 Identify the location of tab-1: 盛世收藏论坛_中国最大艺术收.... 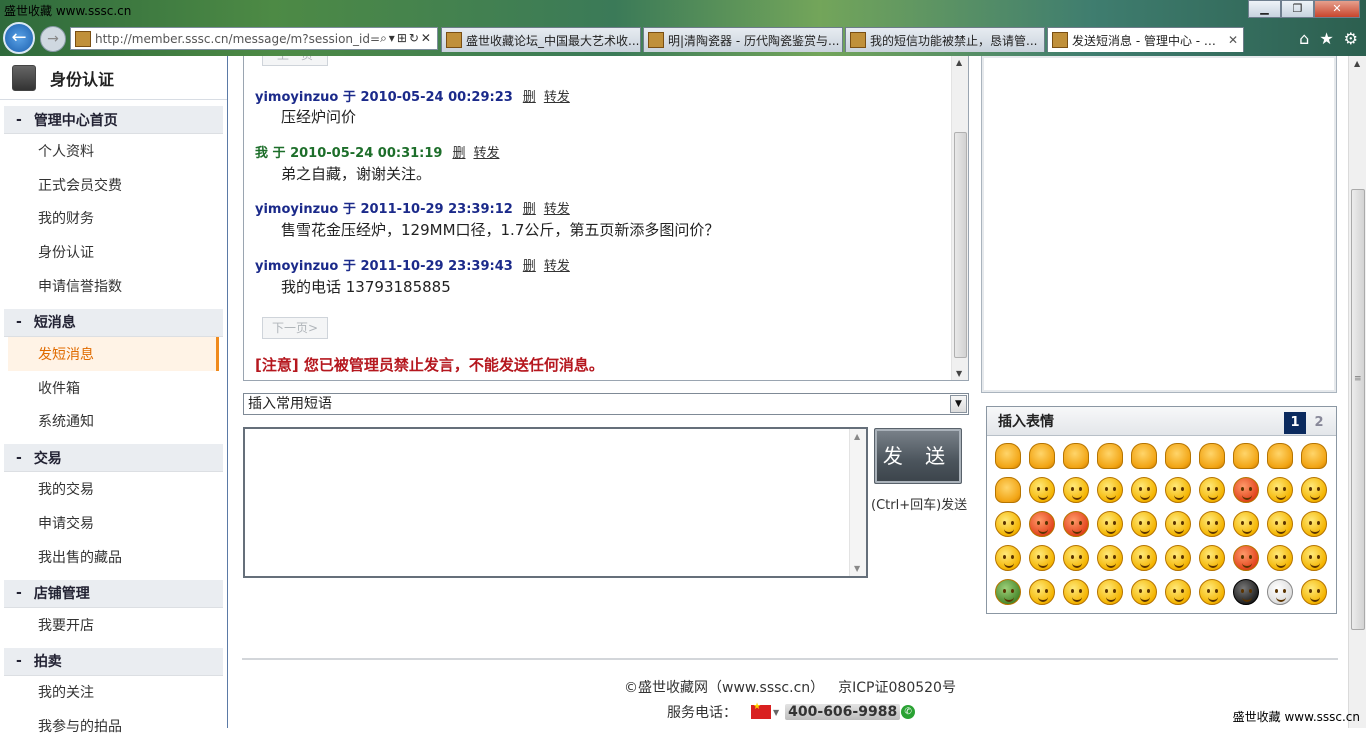
(541, 39).